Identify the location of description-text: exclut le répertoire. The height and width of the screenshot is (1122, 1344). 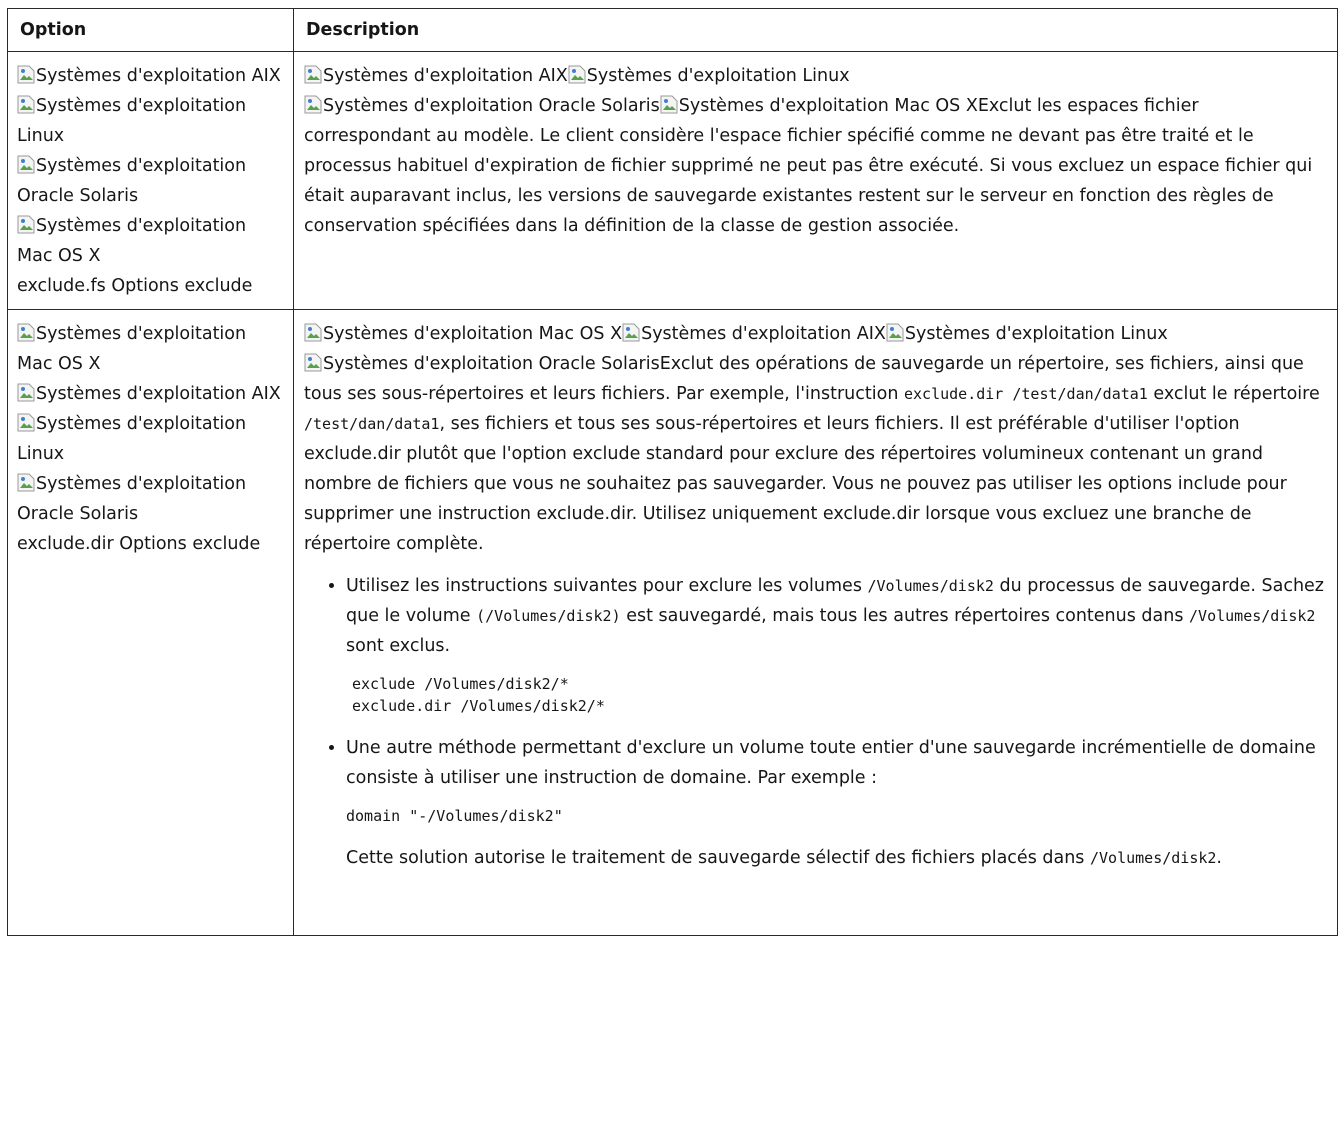
(1233, 394).